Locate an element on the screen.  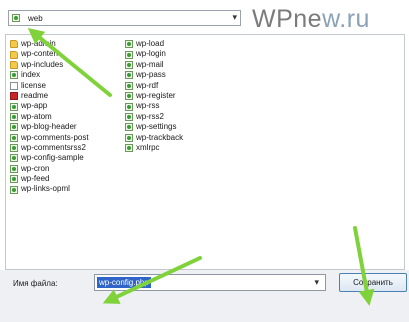
file-name: wp-atom is located at coordinates (36, 116).